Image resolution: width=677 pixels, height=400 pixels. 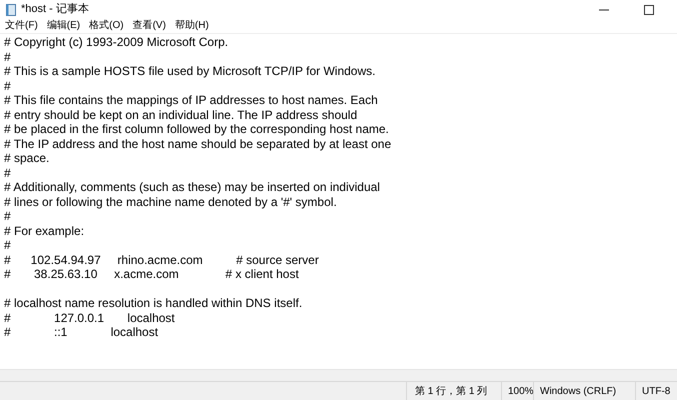 I want to click on text-line: # entry should be kept on an individual line. The IP address should, so click(x=181, y=115).